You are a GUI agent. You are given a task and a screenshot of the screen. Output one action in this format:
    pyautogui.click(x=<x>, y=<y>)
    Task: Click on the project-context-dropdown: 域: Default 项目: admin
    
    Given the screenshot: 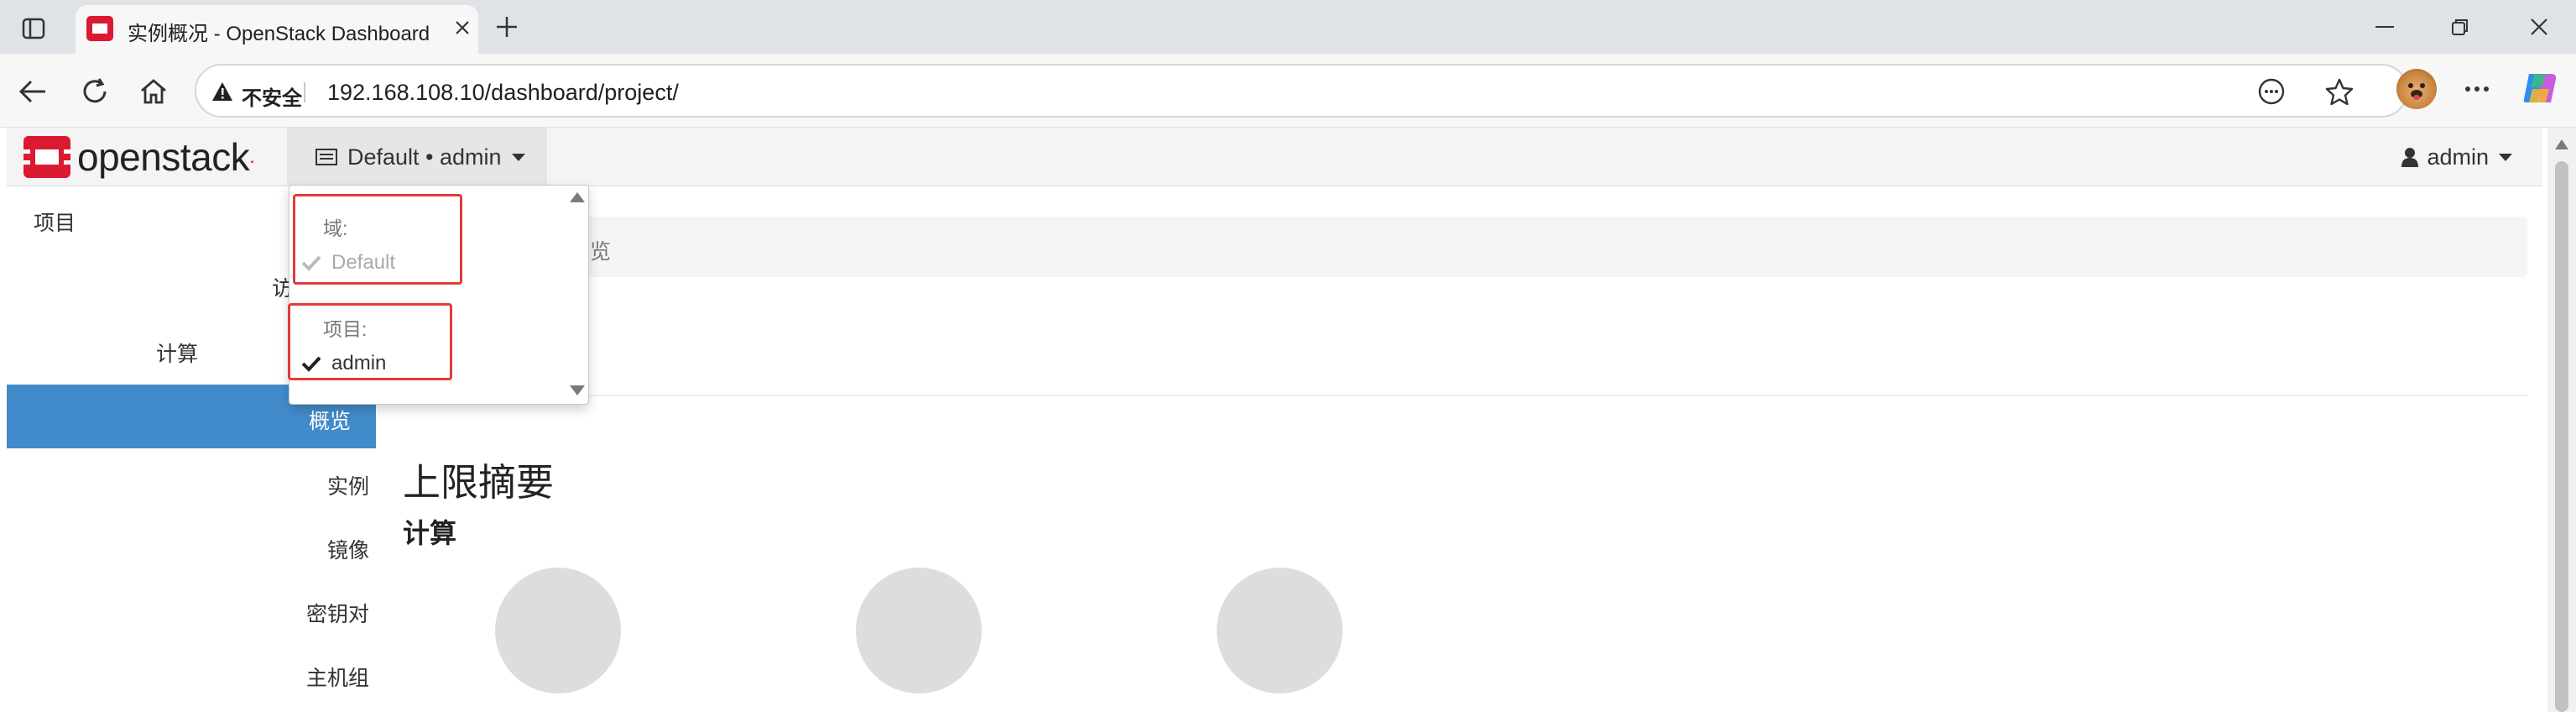 What is the action you would take?
    pyautogui.click(x=439, y=295)
    